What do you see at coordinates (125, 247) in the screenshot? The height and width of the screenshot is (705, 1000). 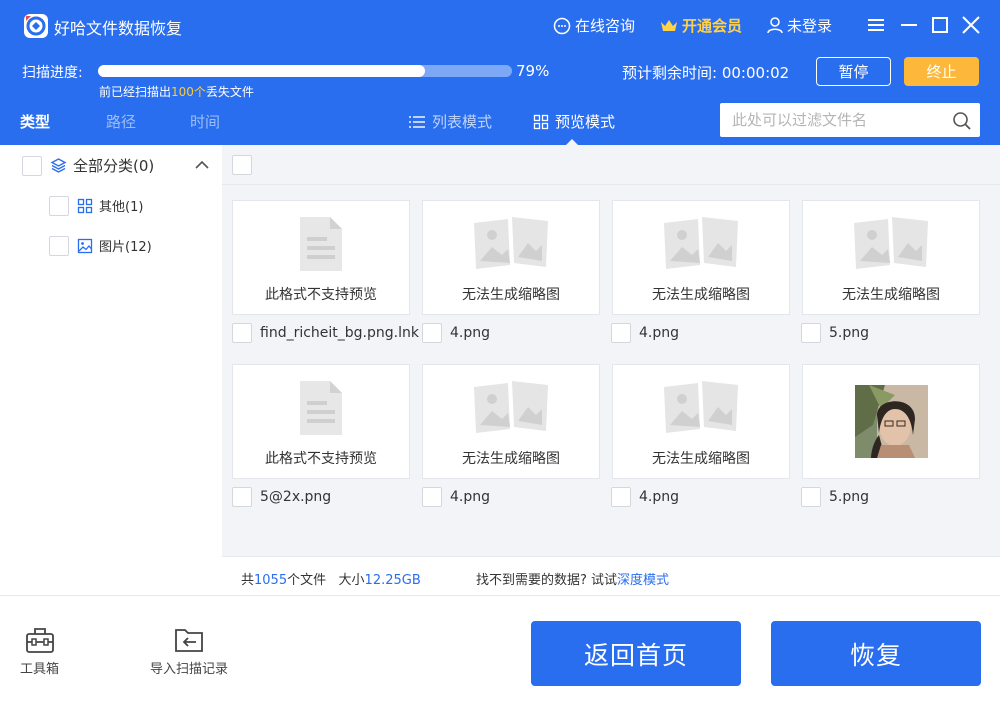 I see `category-image-label: 图片(12)` at bounding box center [125, 247].